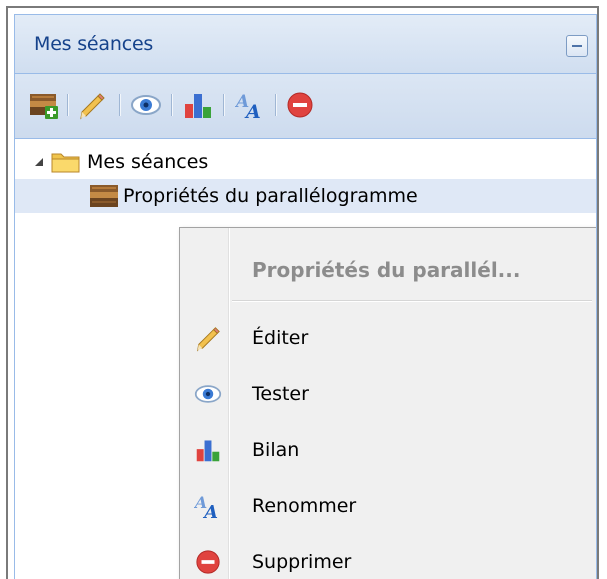  I want to click on menu-item-label: Supprimer, so click(302, 562).